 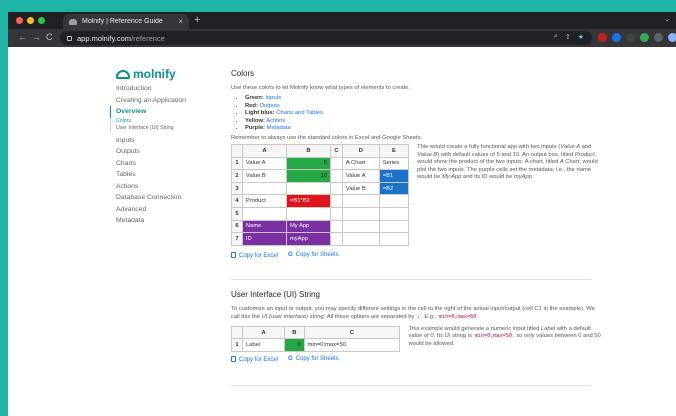 I want to click on browser-tab: Molnify | Reference Guide ×, so click(x=126, y=21).